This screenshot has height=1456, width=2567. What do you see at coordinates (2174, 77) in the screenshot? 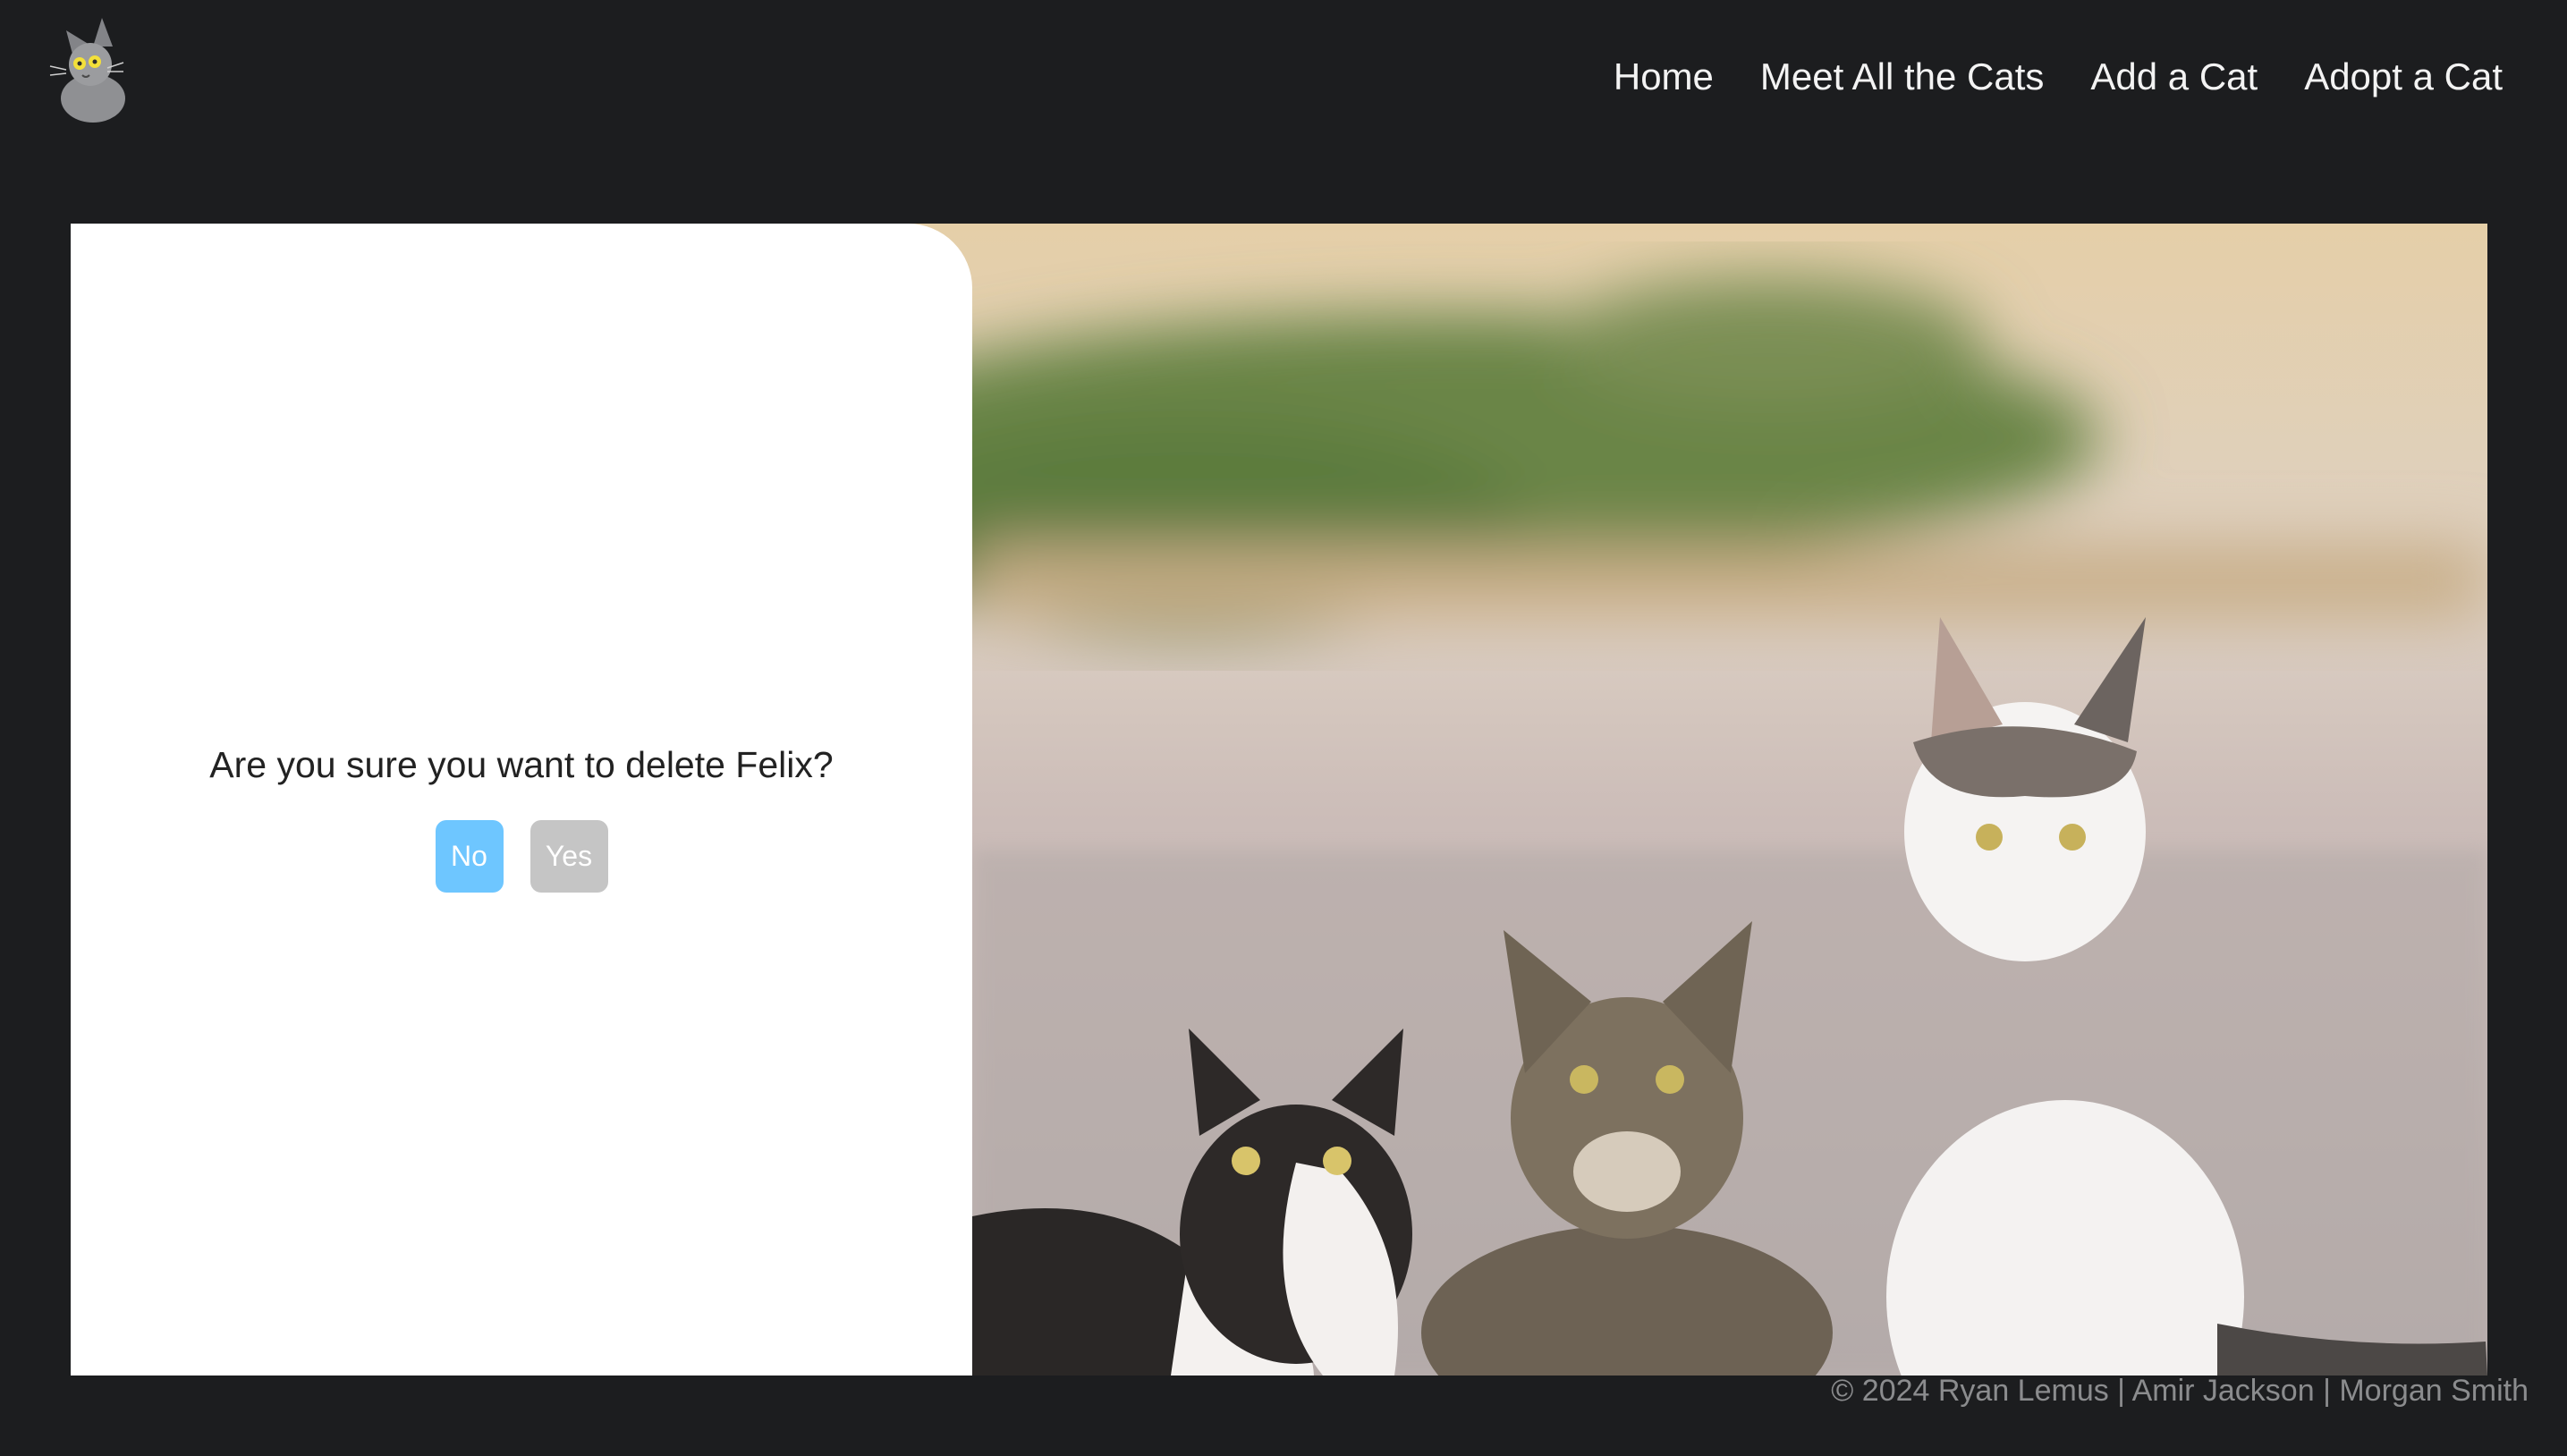
I see `nav-add-cat-link: Add a Cat` at bounding box center [2174, 77].